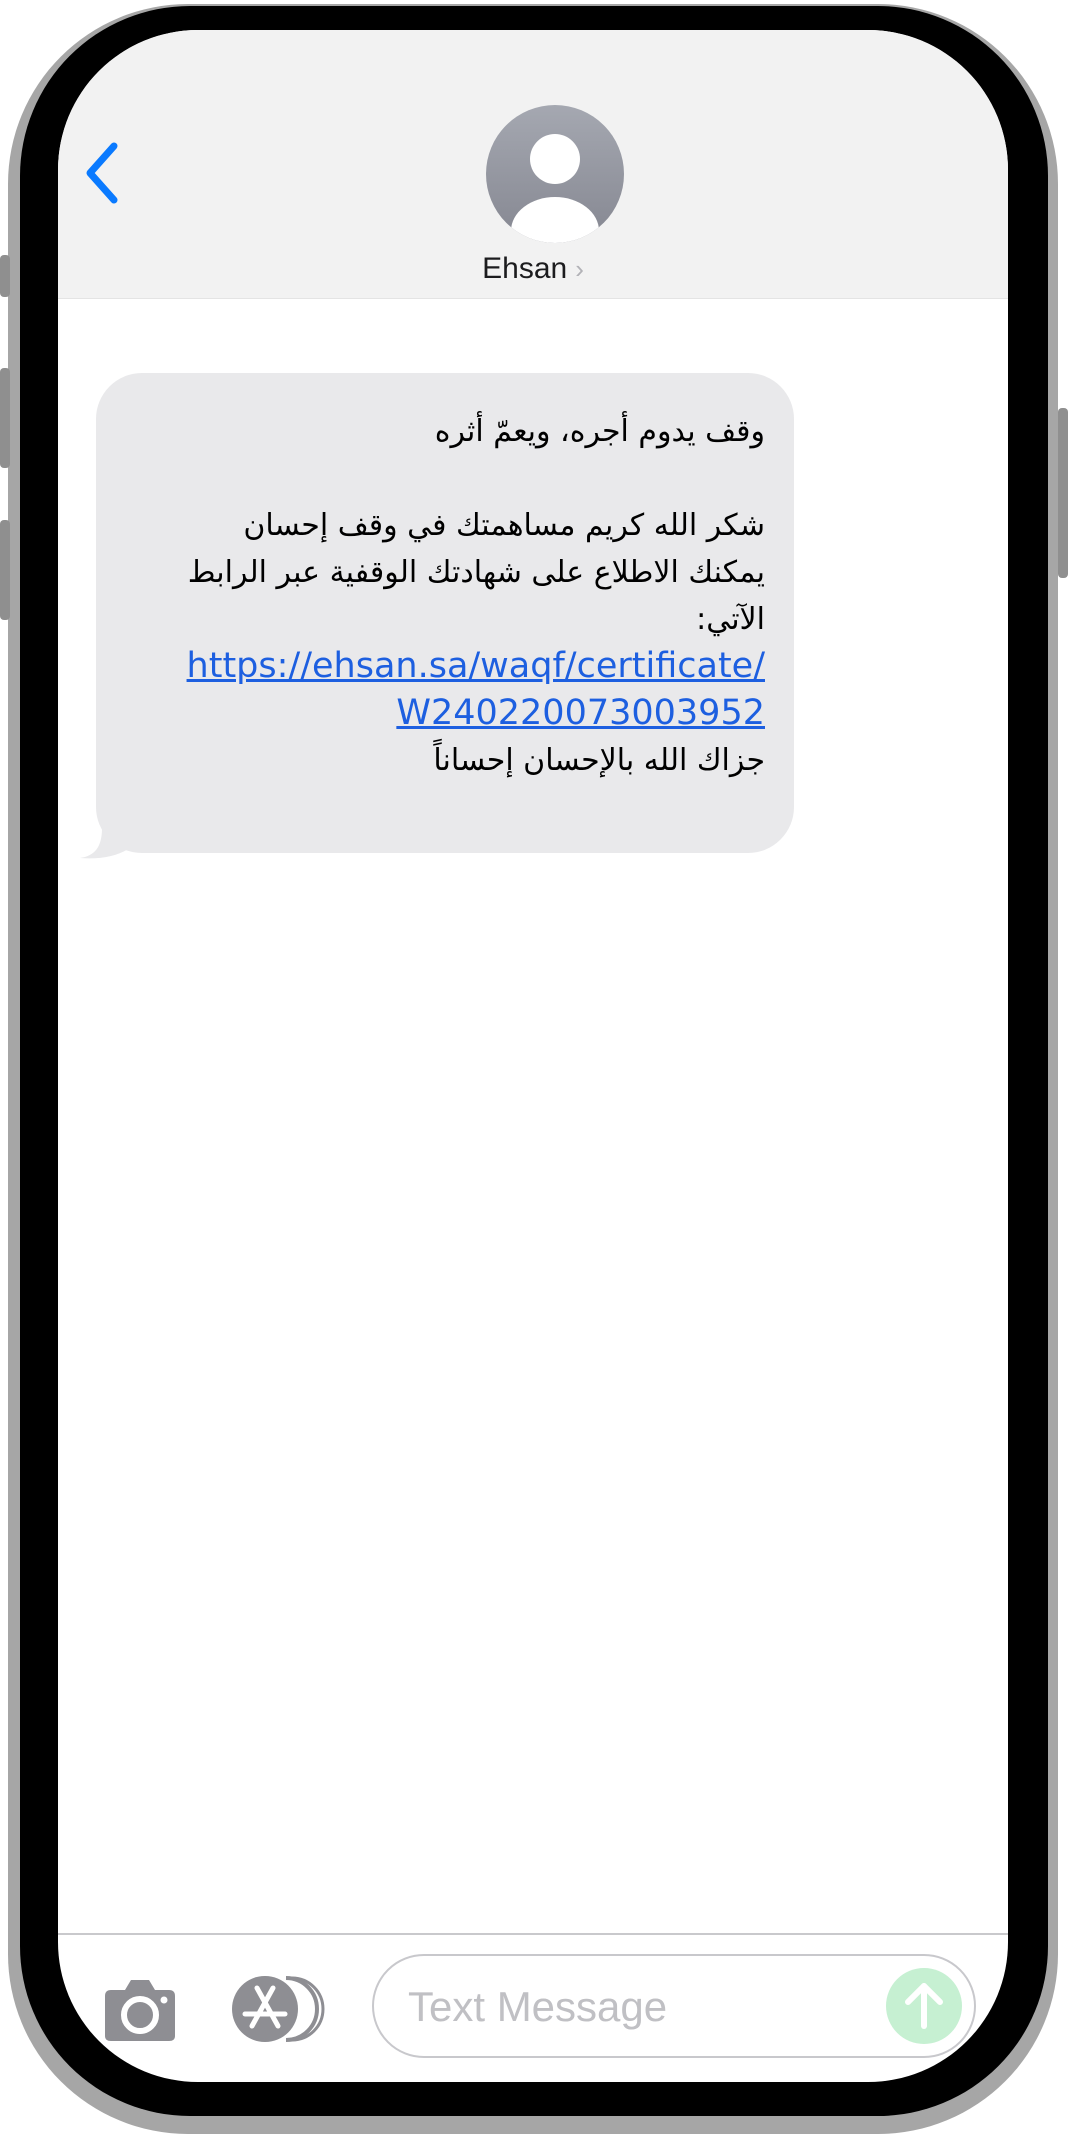 The image size is (1072, 2141). I want to click on volume-down-button, so click(5, 570).